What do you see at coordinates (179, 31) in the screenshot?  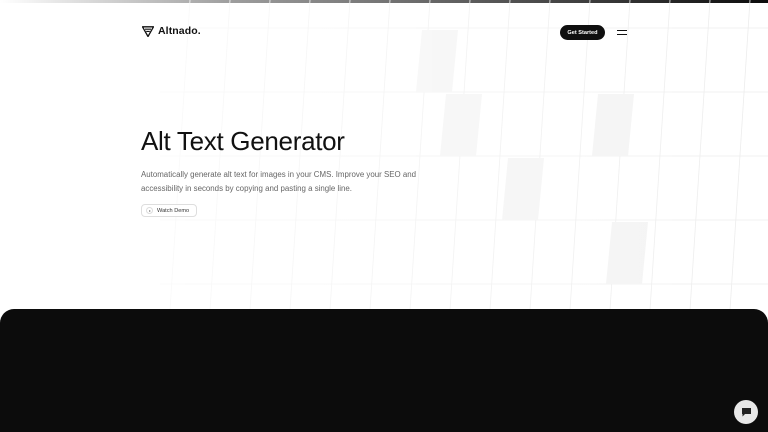 I see `brand-name: Altnado.` at bounding box center [179, 31].